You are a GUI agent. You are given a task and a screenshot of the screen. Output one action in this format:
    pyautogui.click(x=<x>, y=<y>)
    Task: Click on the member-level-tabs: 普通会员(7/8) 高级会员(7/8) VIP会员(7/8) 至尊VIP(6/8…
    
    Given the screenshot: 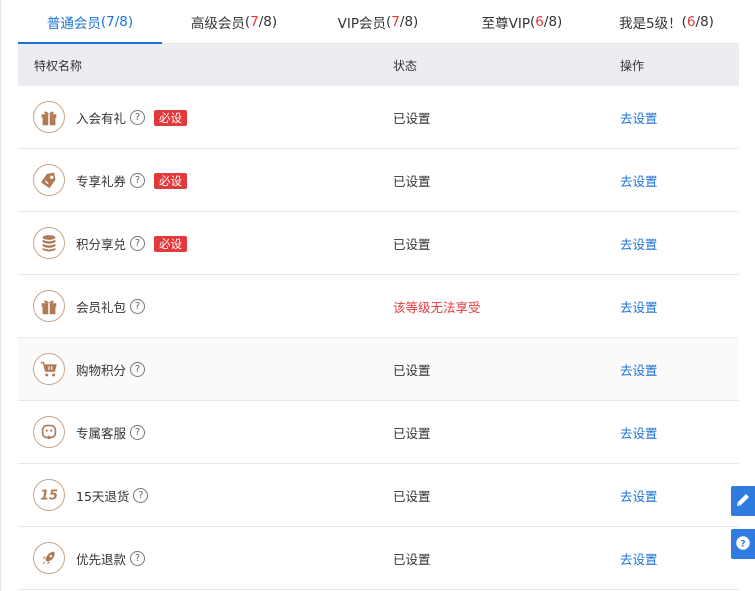 What is the action you would take?
    pyautogui.click(x=378, y=22)
    